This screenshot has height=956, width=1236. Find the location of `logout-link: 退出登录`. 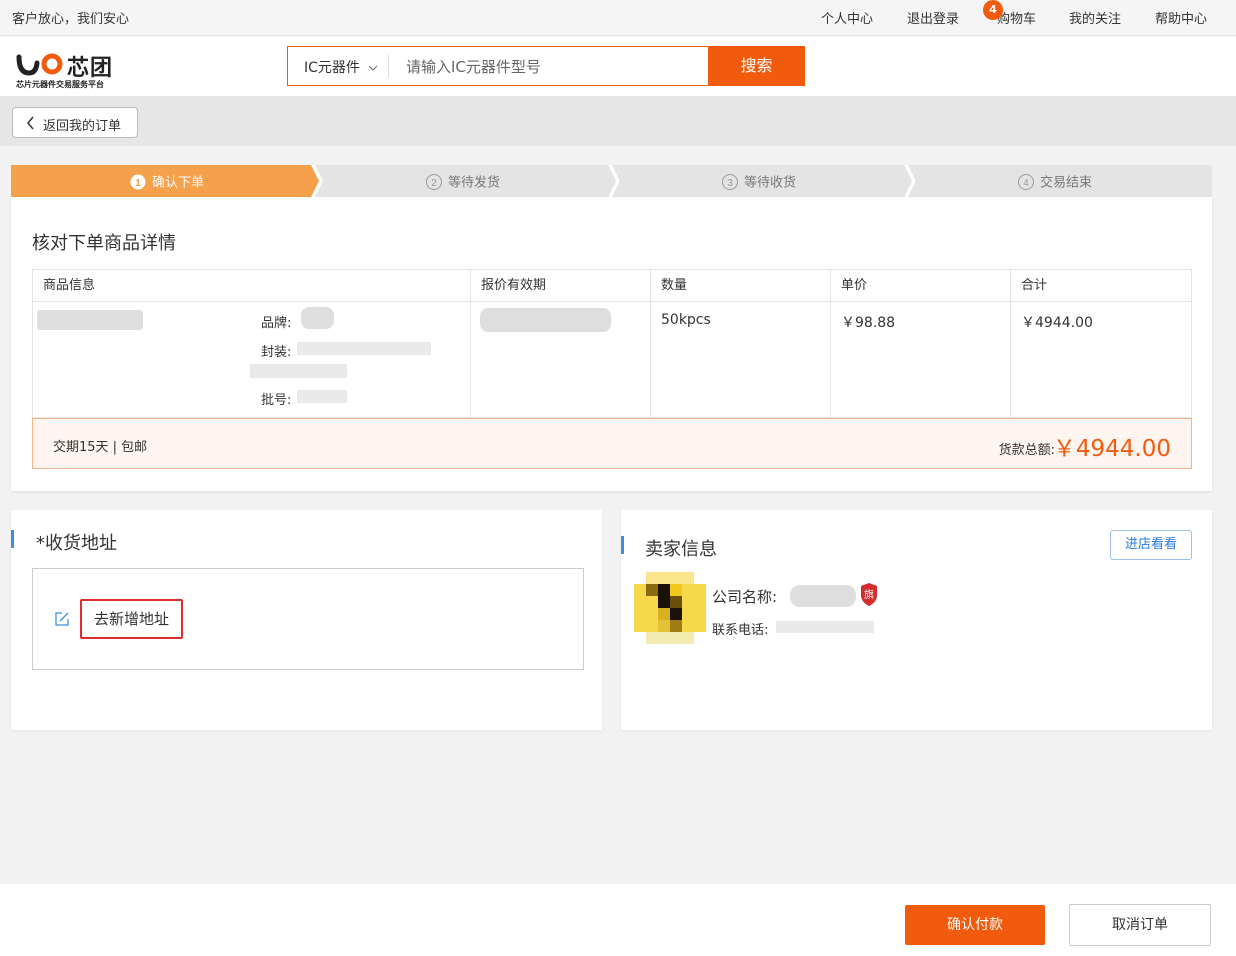

logout-link: 退出登录 is located at coordinates (933, 17).